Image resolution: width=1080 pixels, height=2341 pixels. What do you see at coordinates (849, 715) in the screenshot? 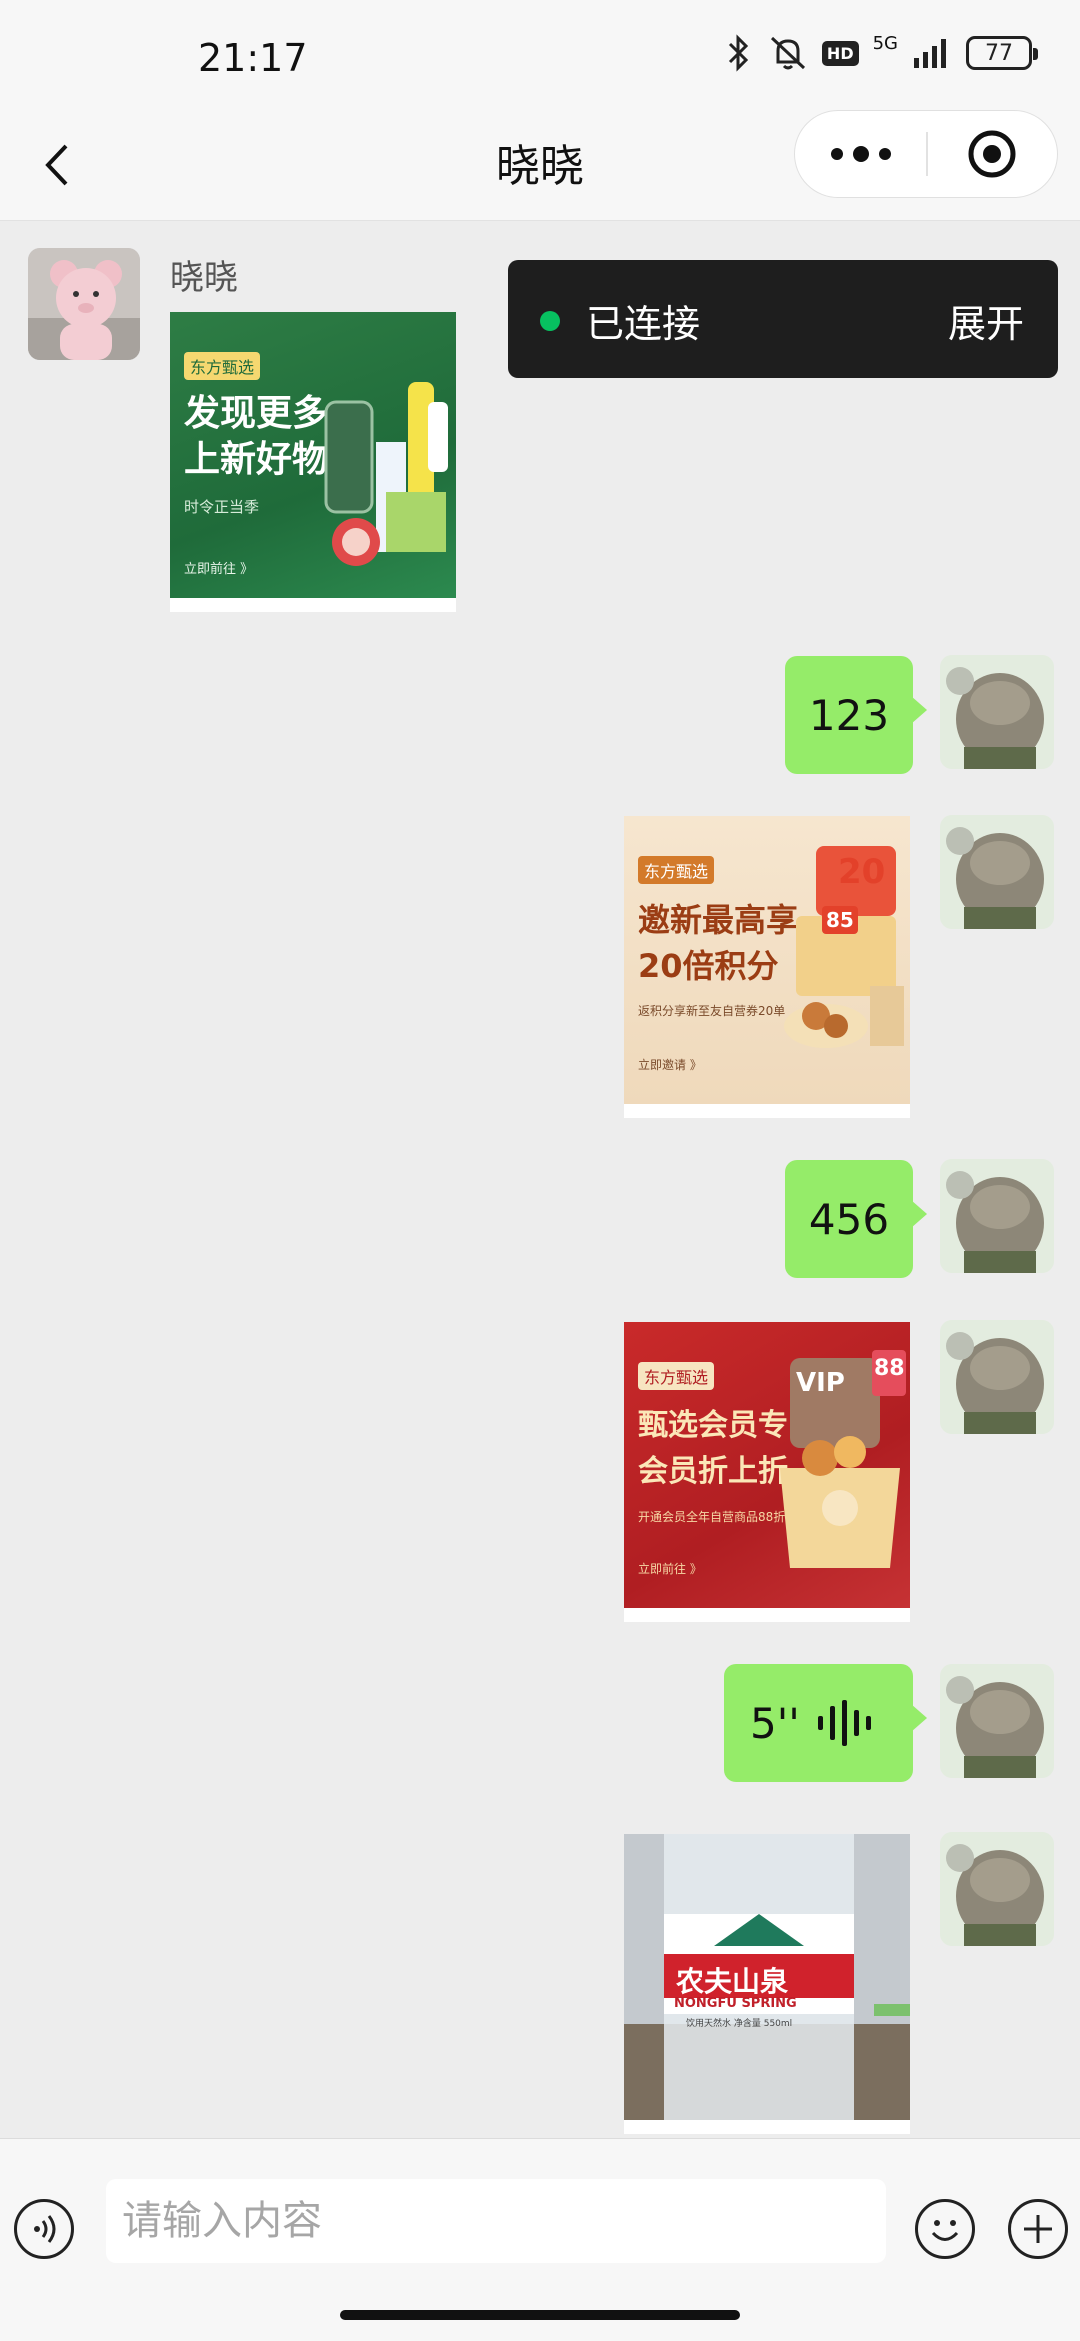
I see `message-text: 123` at bounding box center [849, 715].